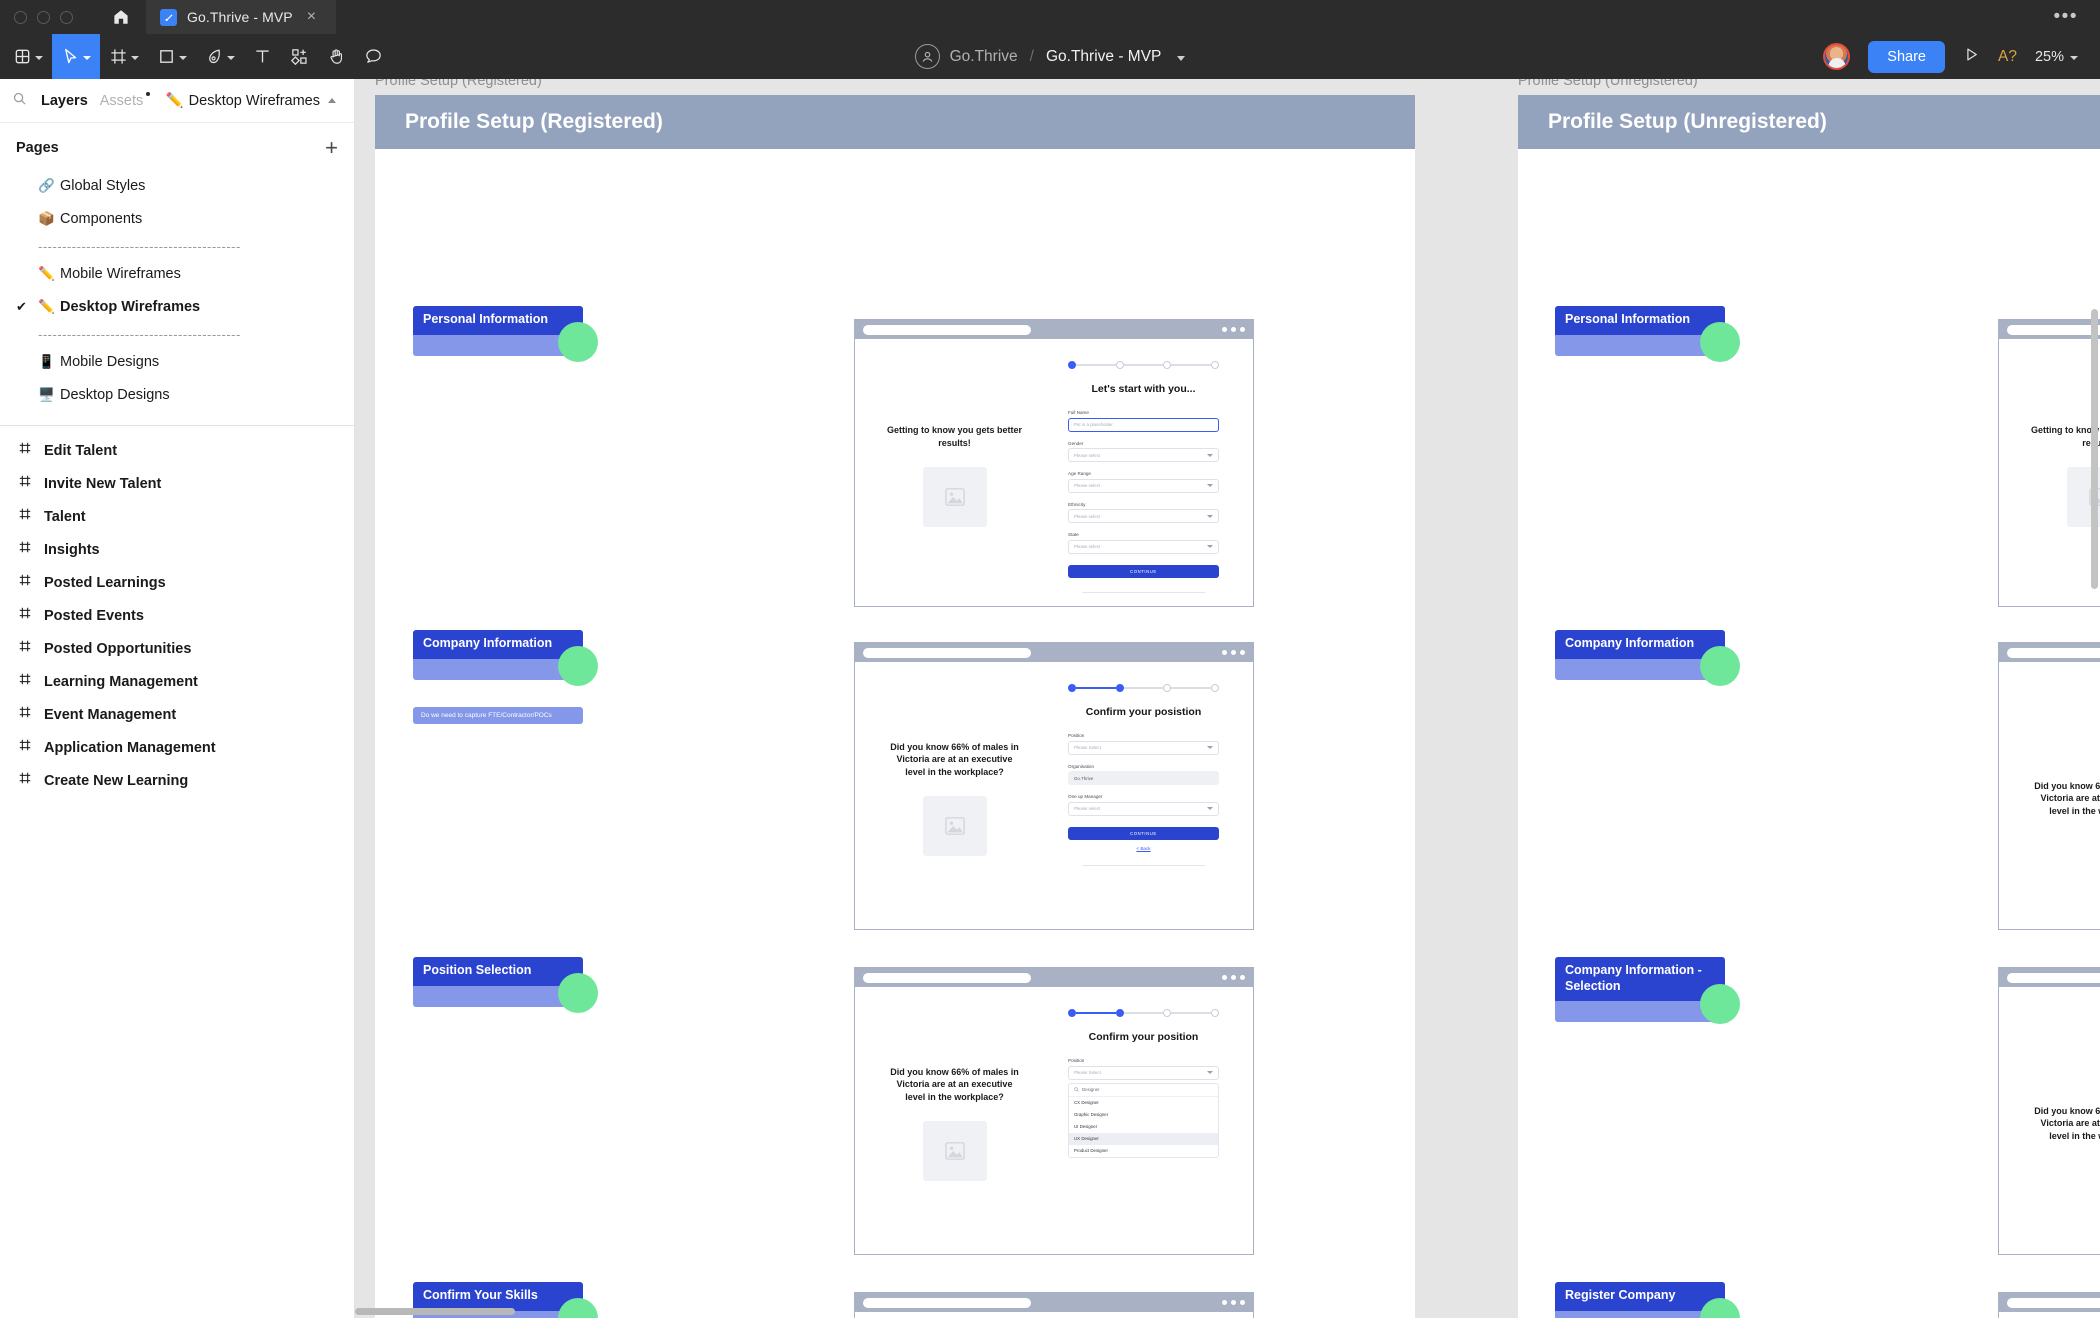  I want to click on page-item: ✔ ✏️ Desktop Wireframes, so click(177, 306).